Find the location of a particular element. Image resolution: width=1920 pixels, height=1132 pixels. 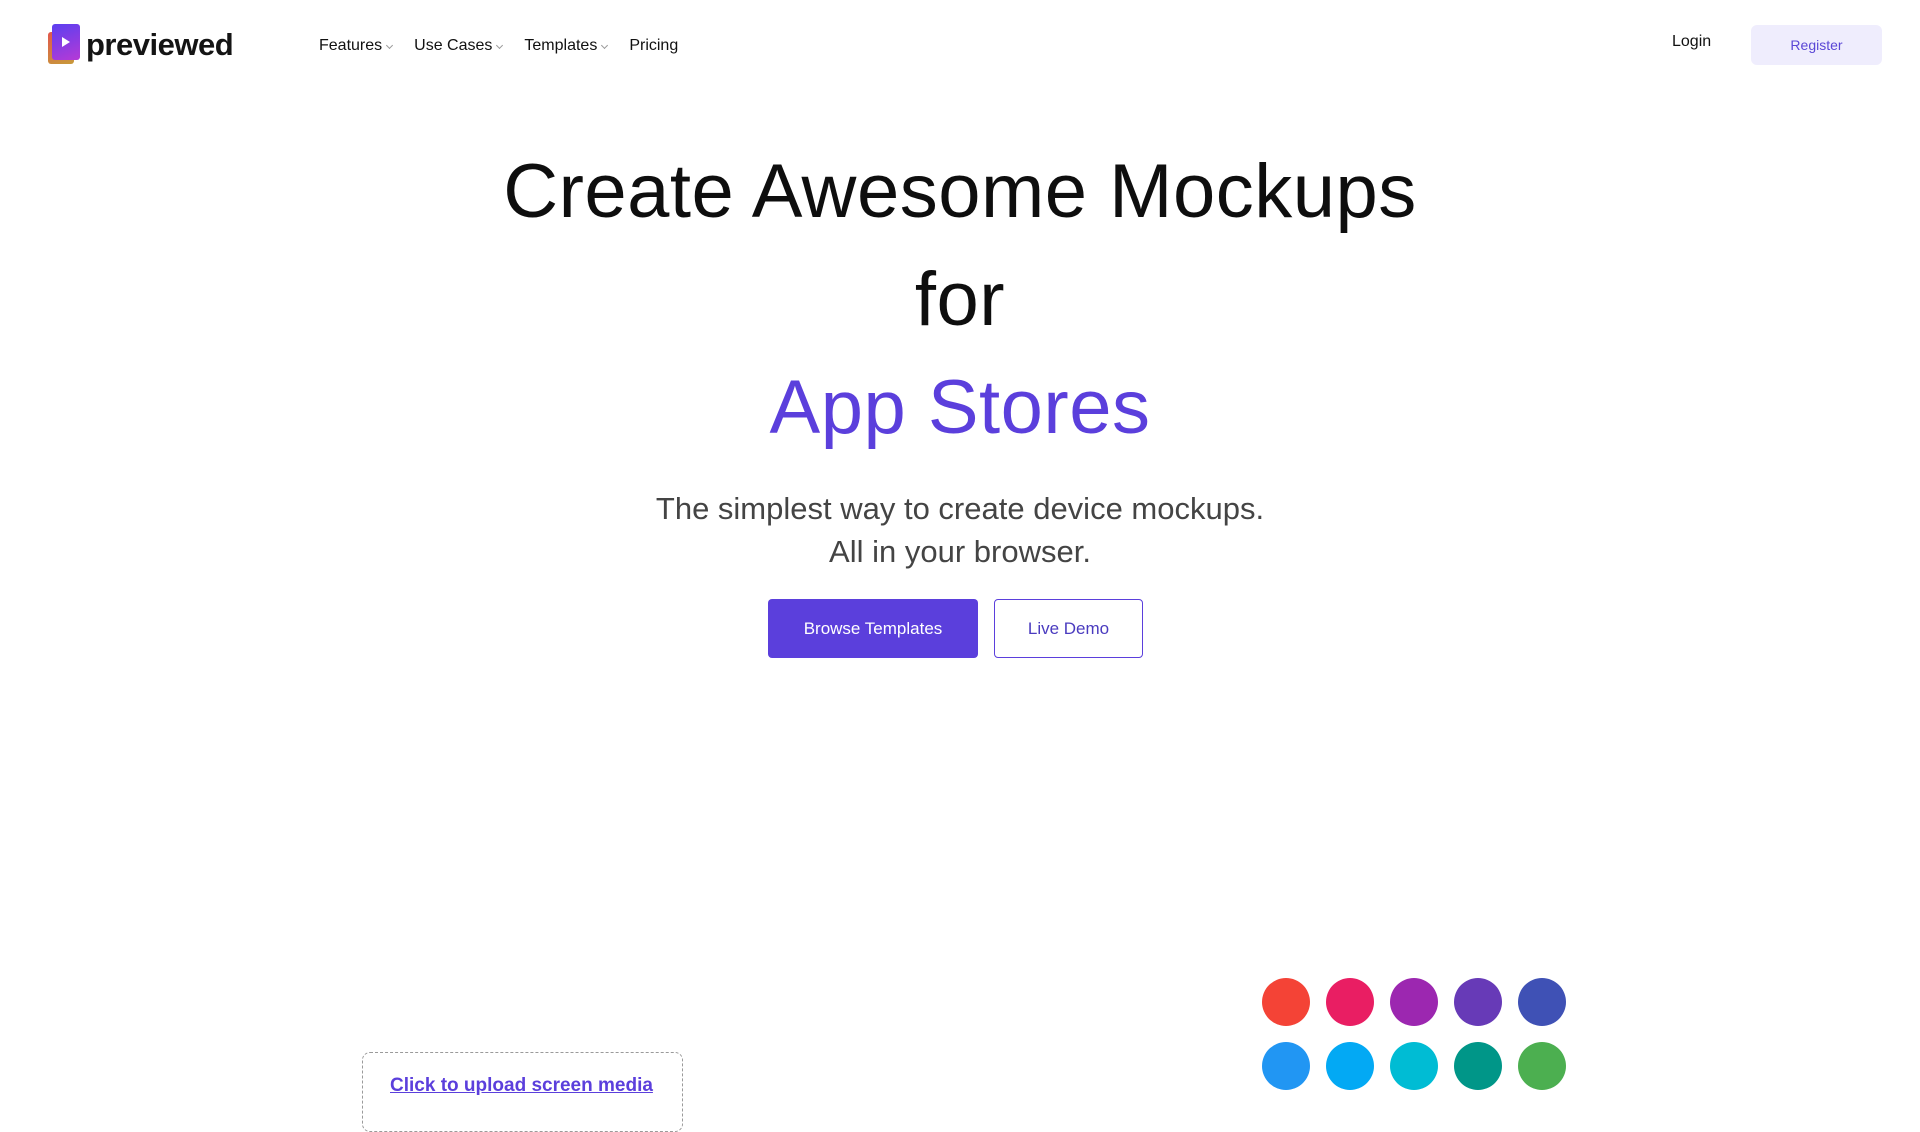

nav-item-label: Pricing is located at coordinates (654, 45).